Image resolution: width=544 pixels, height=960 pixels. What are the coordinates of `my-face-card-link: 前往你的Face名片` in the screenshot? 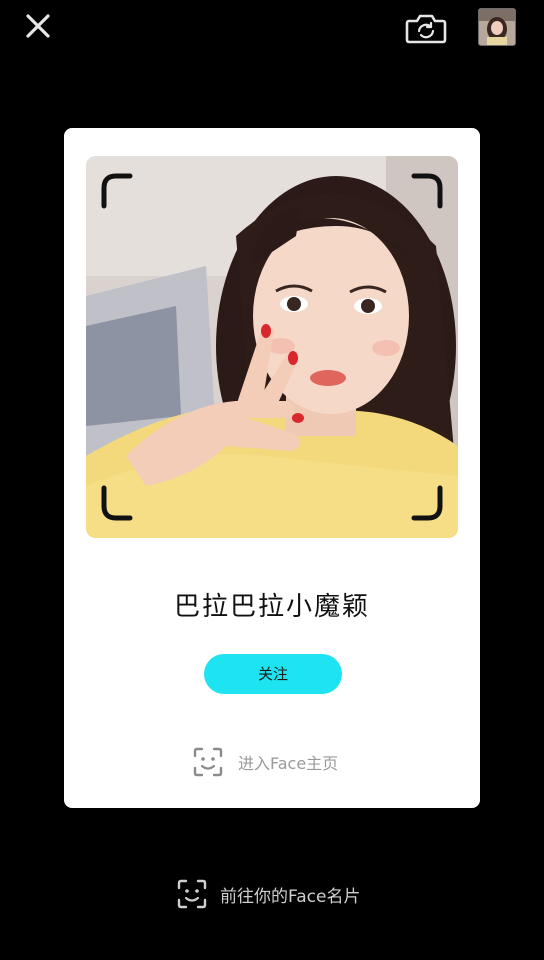 It's located at (268, 894).